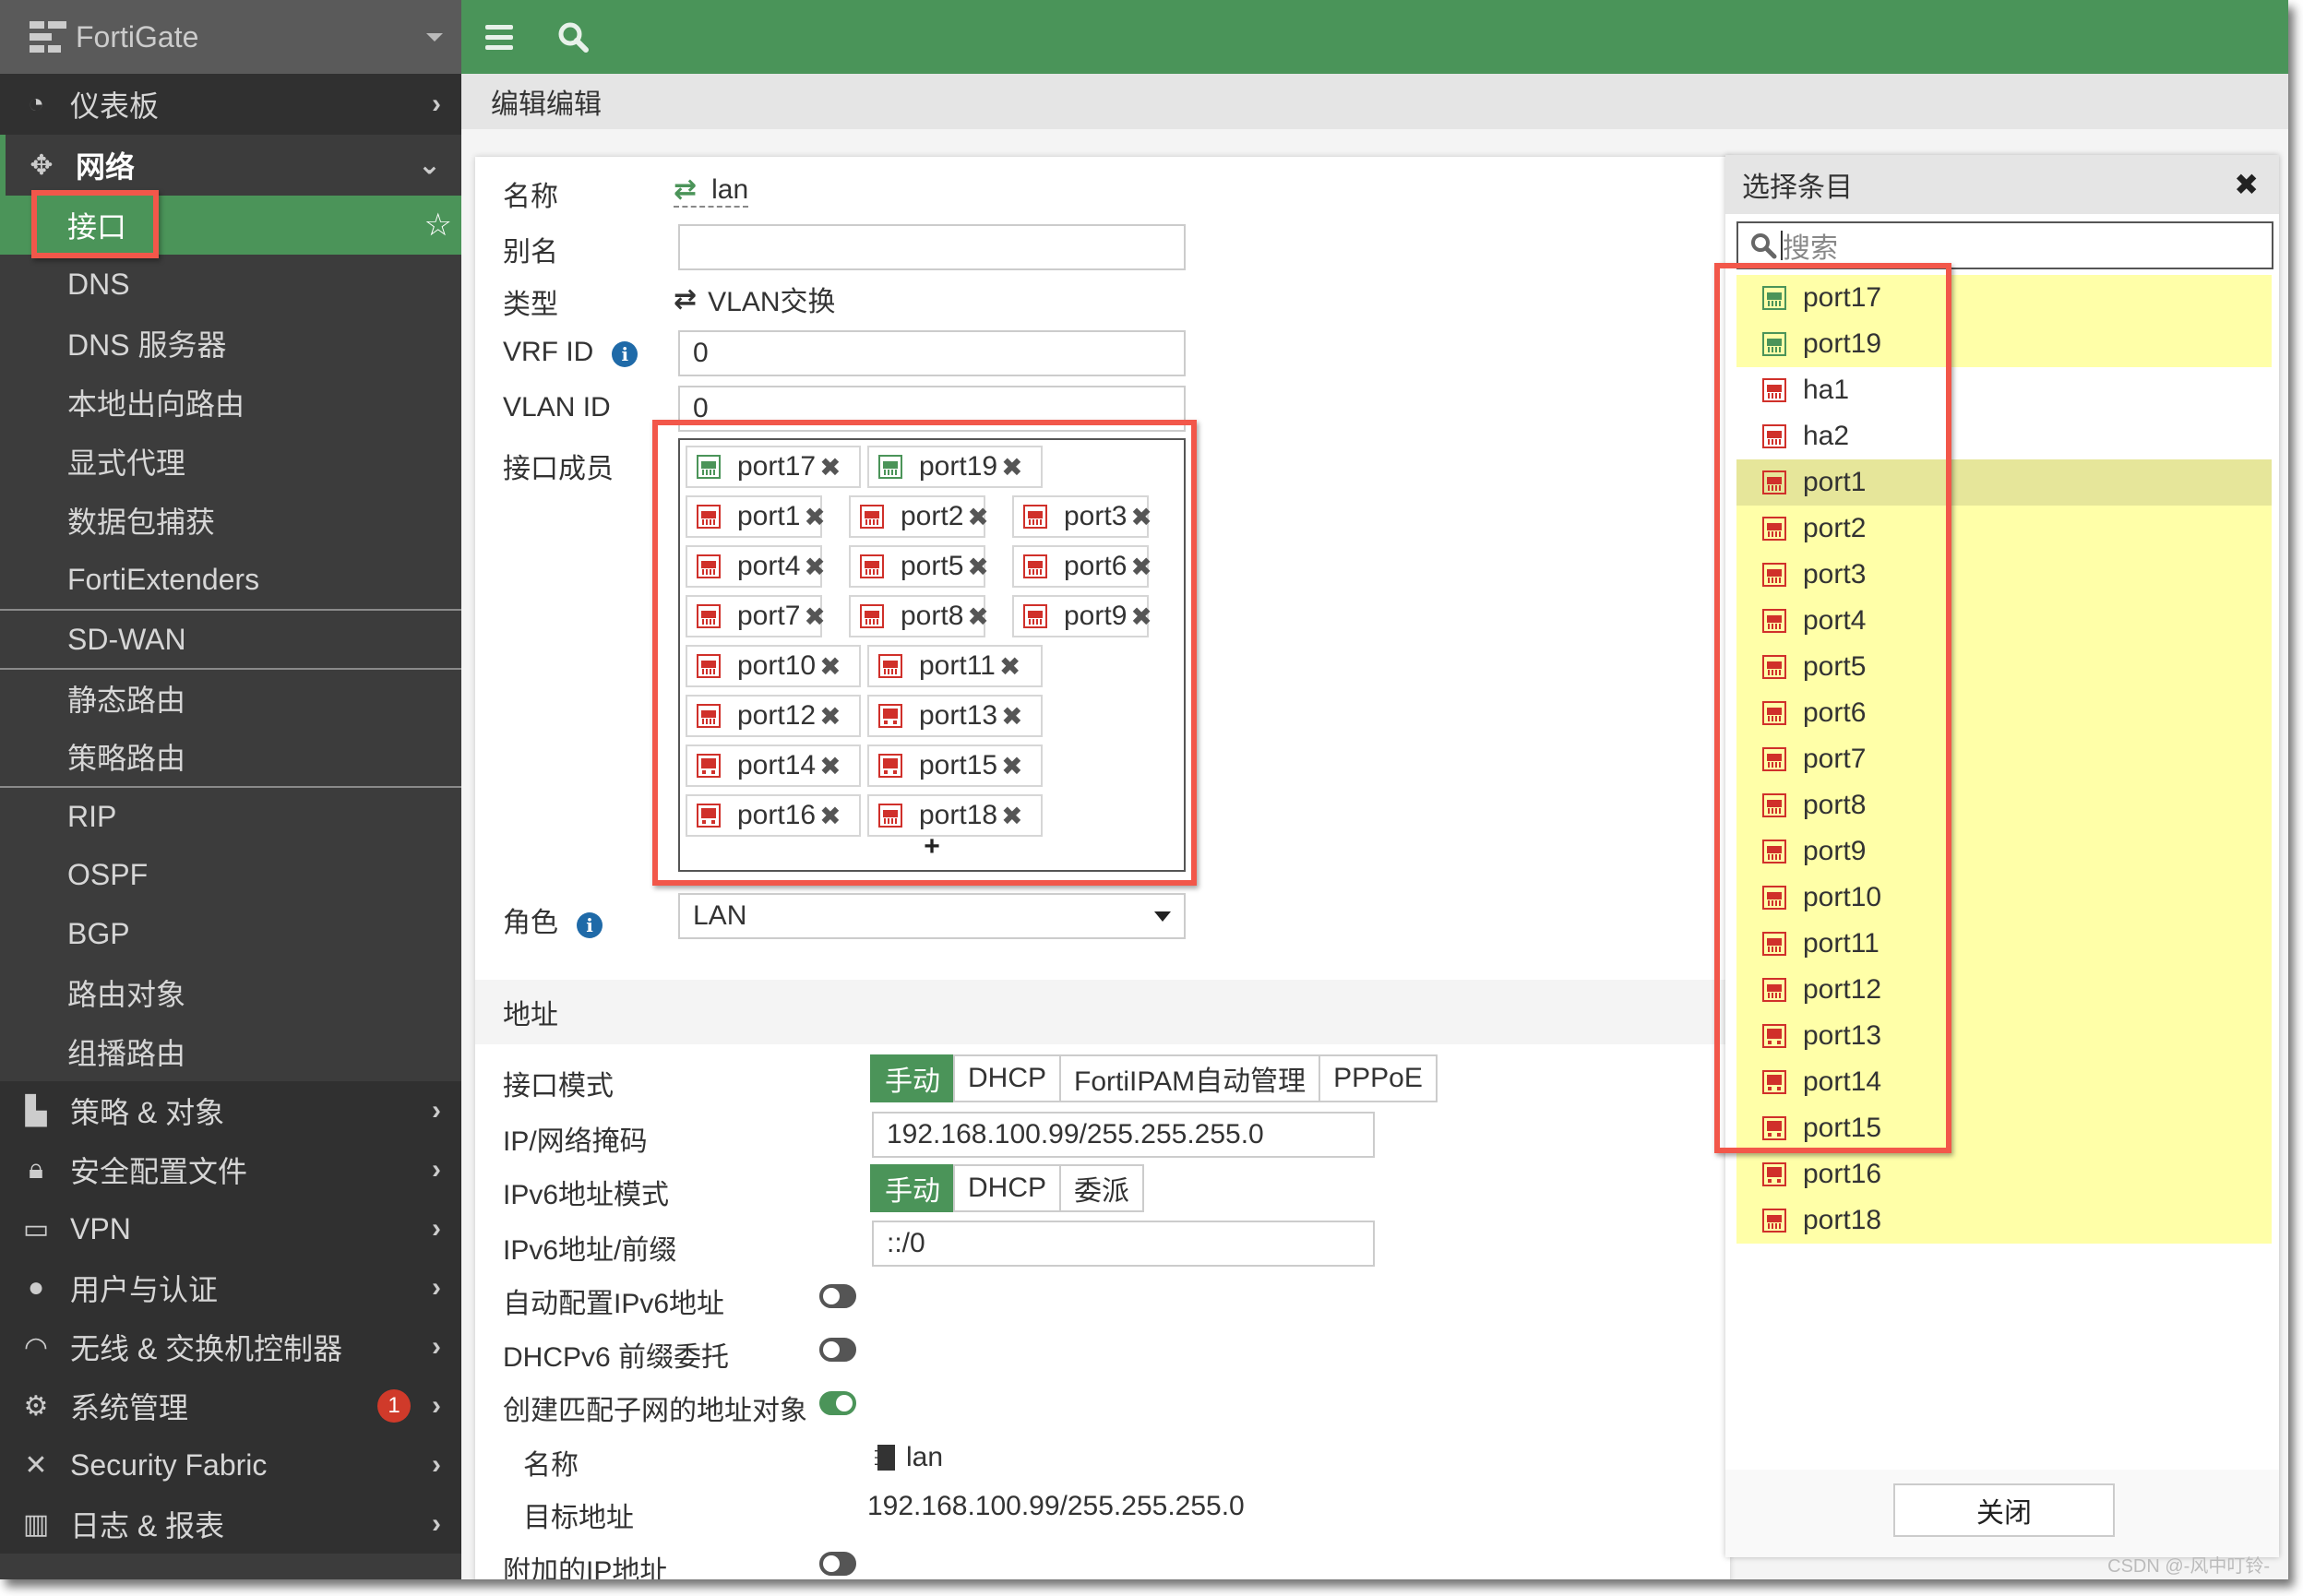 This screenshot has width=2303, height=1596. Describe the element at coordinates (919, 616) in the screenshot. I see `member-chip: port8 ✖` at that location.